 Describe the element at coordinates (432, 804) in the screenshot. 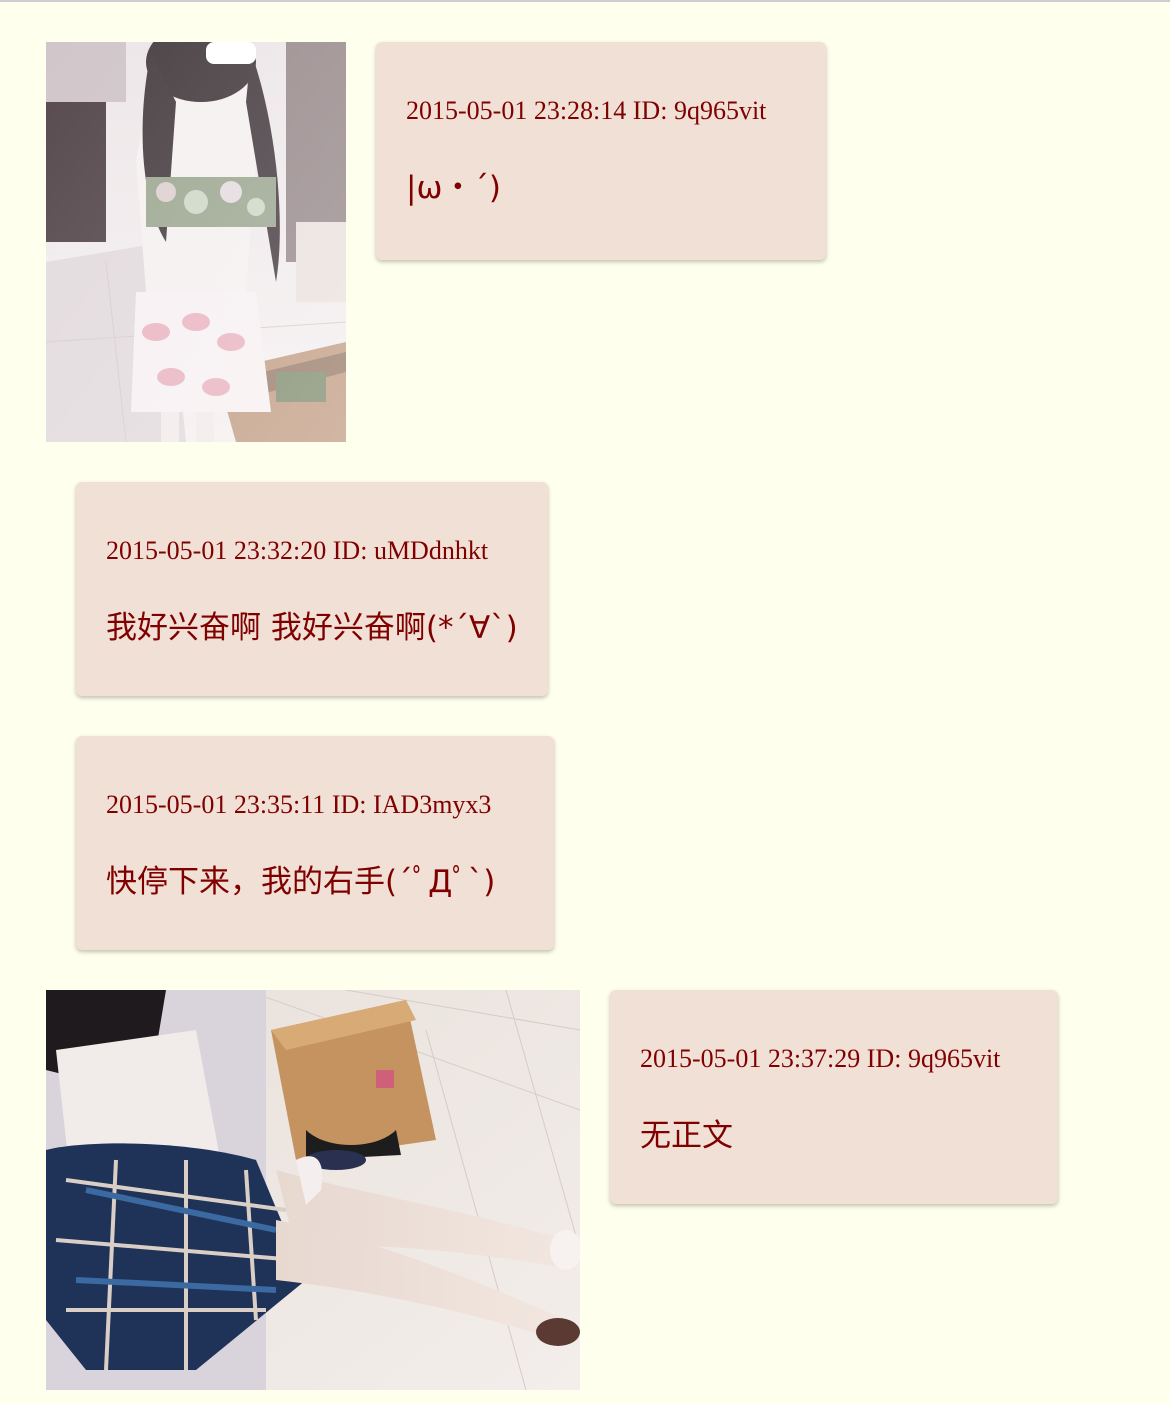

I see `post-id: IAD3myx3` at that location.